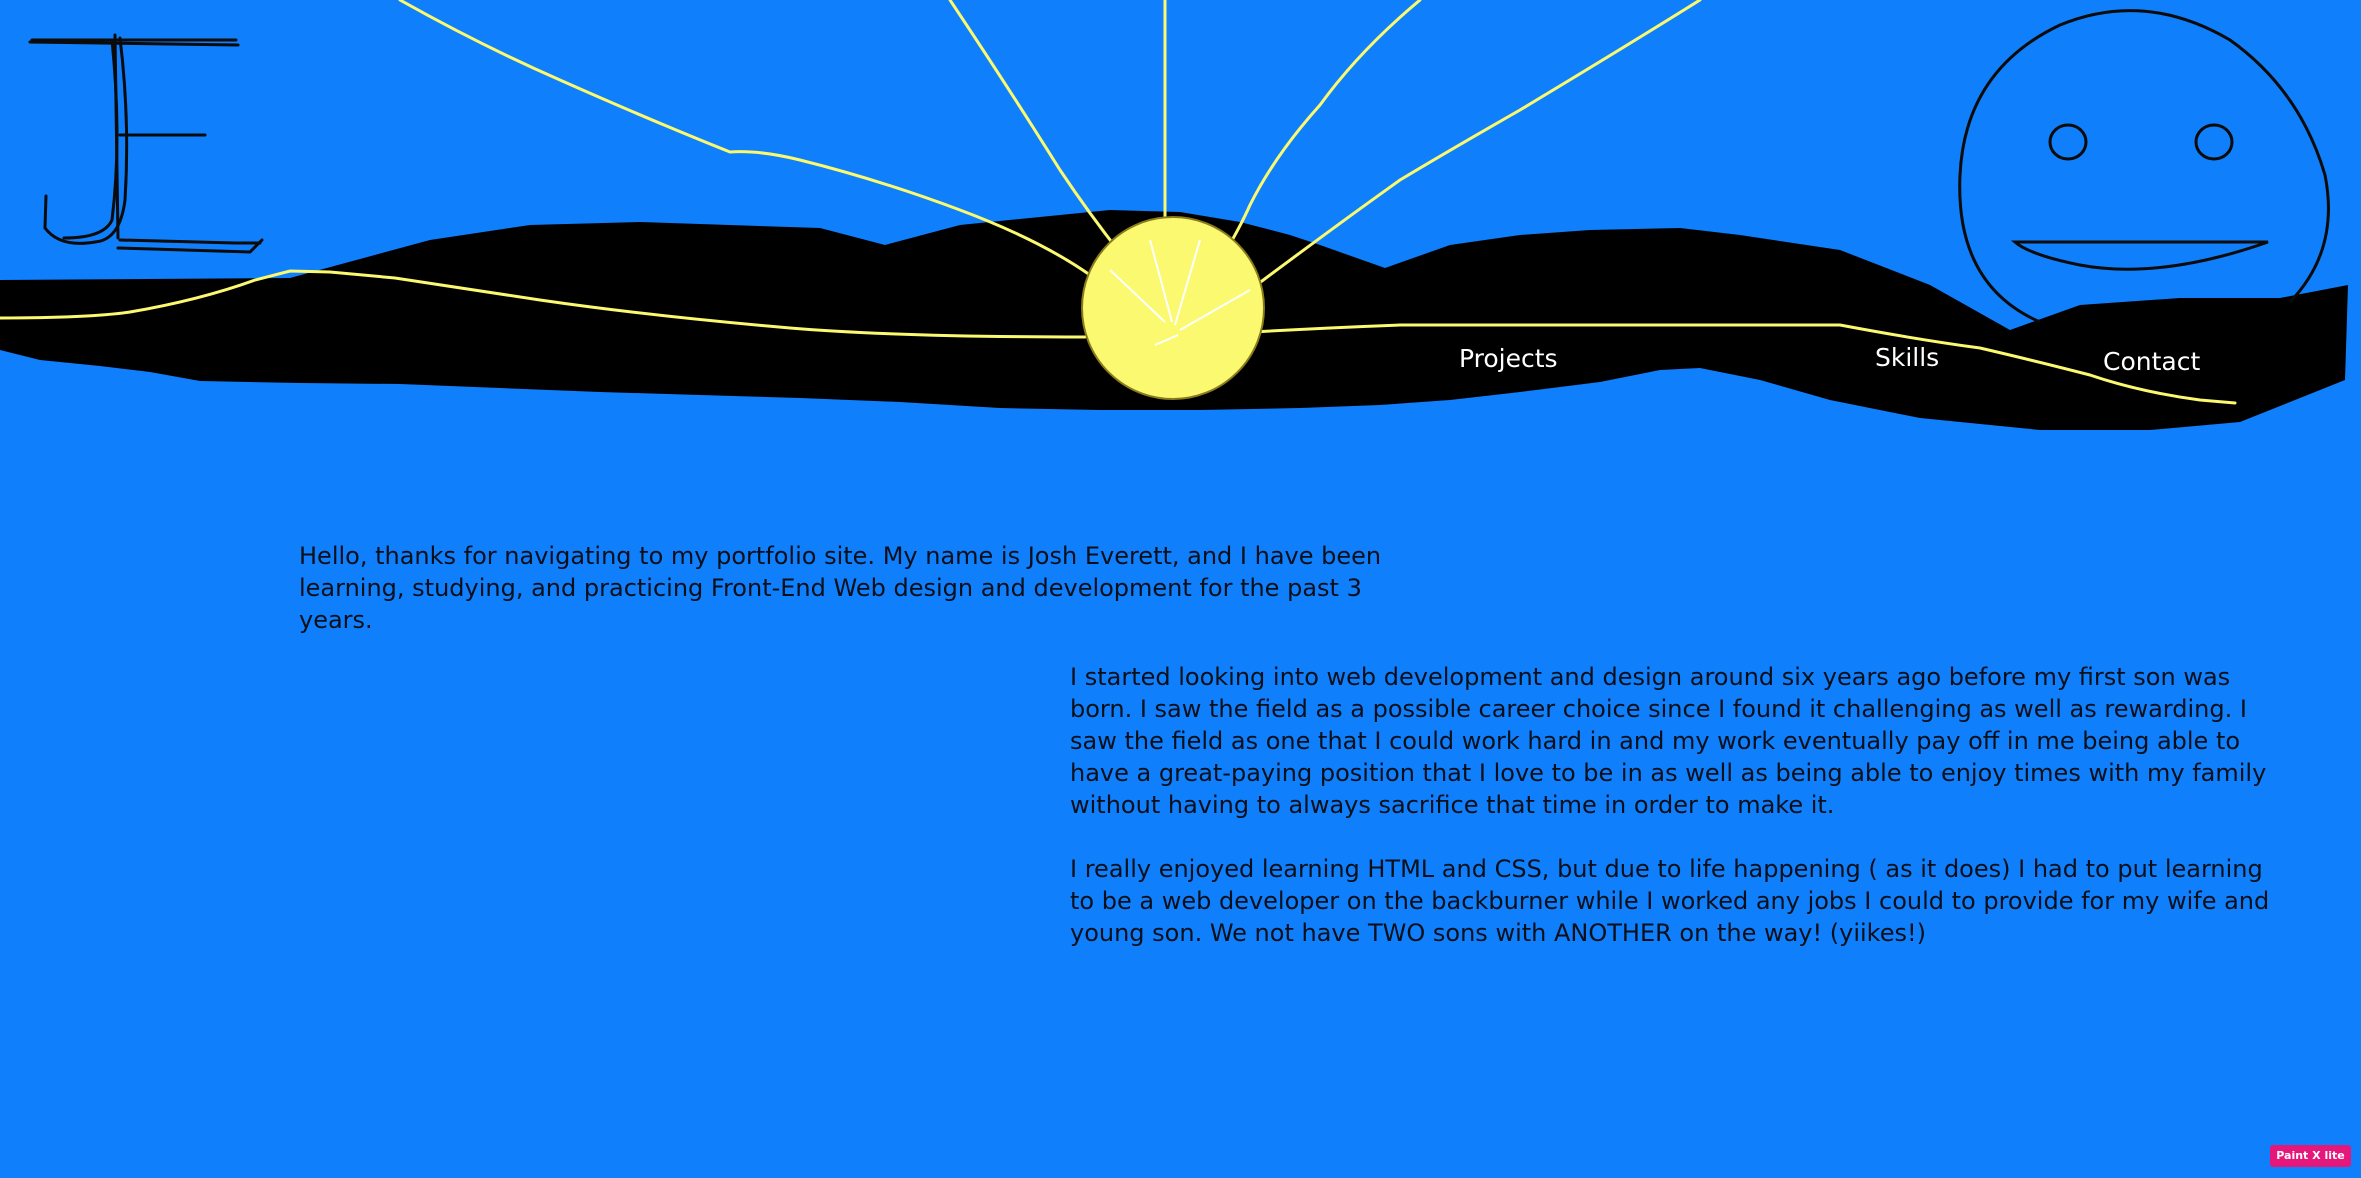 The image size is (2361, 1178). Describe the element at coordinates (1173, 308) in the screenshot. I see `sun-icon` at that location.